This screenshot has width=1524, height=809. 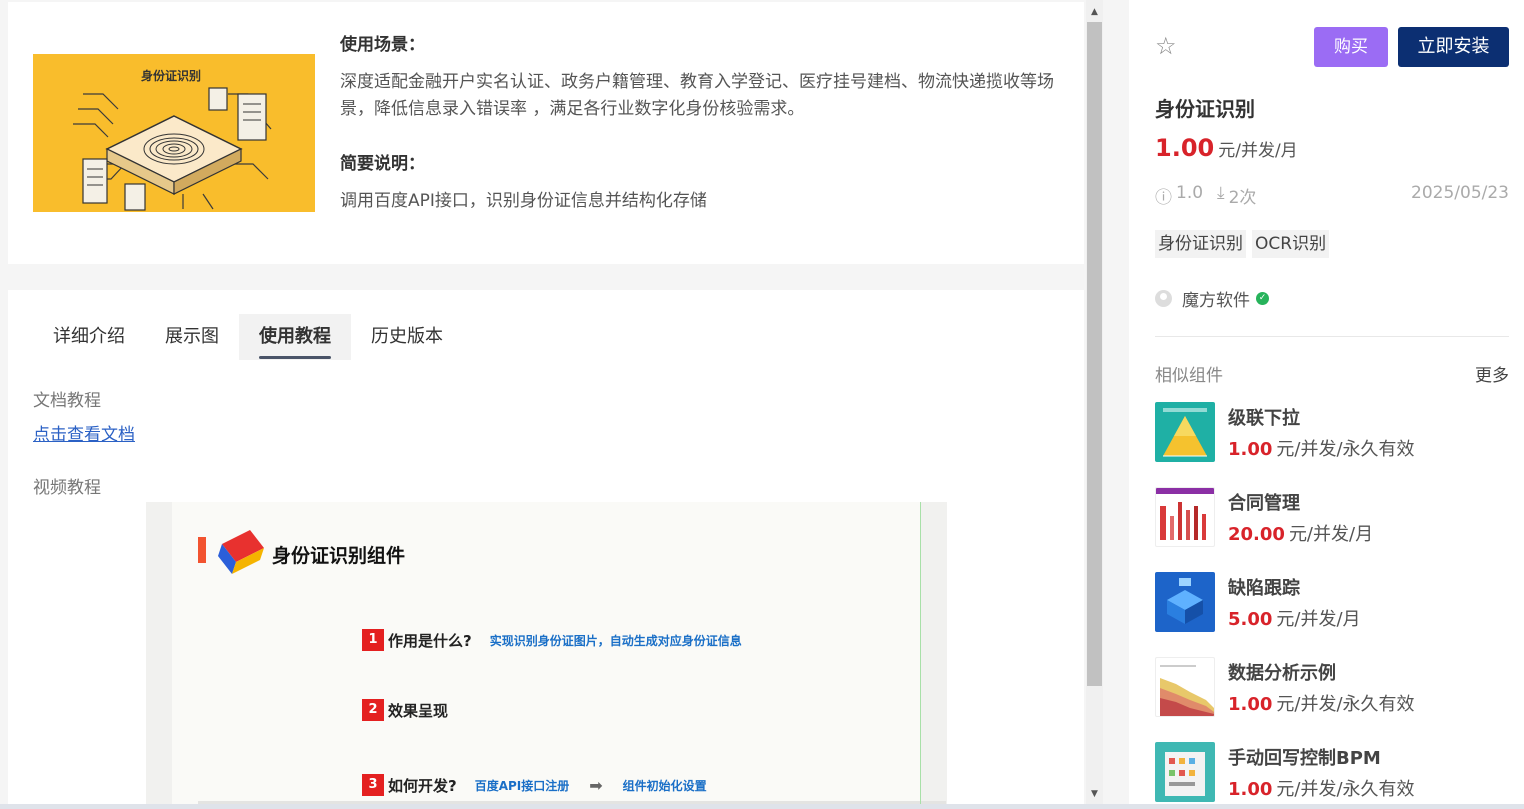 I want to click on similar-price-value: 20.00, so click(x=1256, y=534).